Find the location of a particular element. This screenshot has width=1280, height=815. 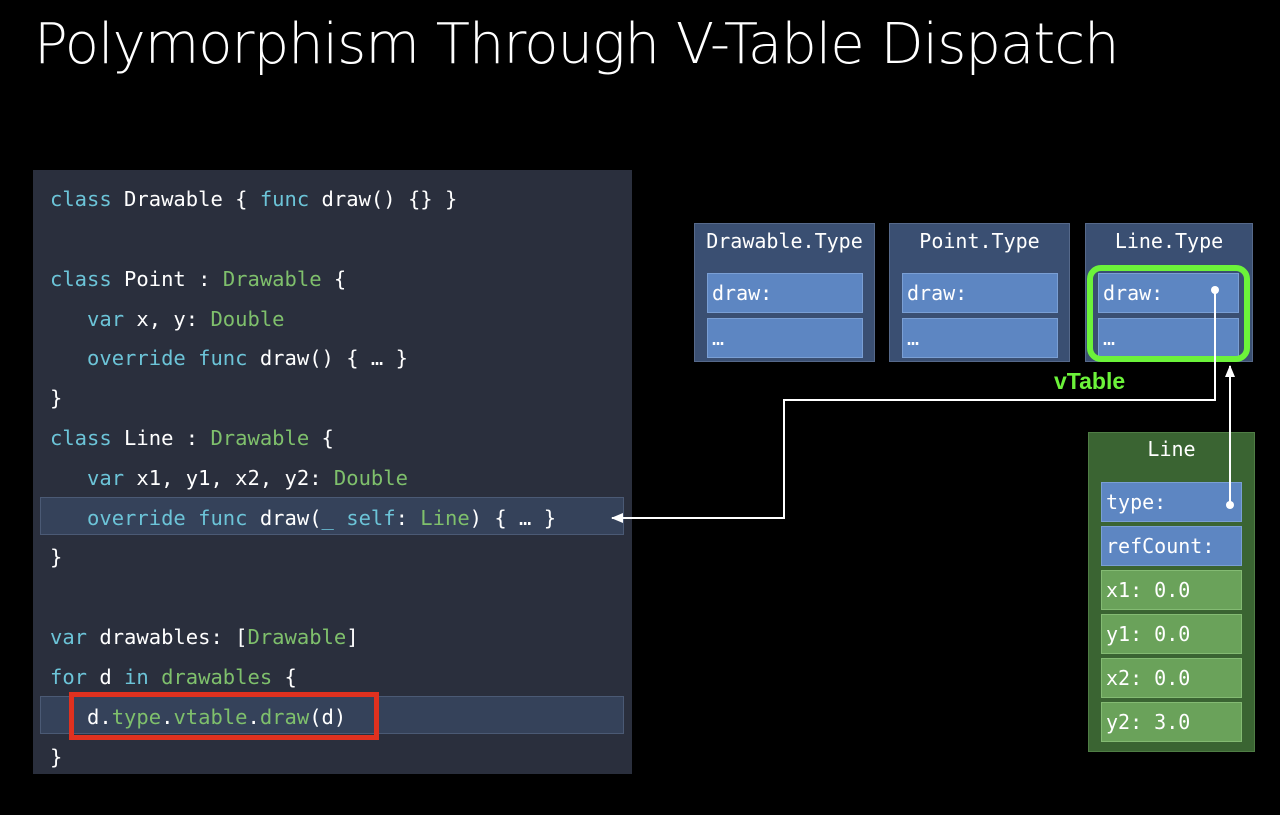

connector-arrows is located at coordinates (923, 404).